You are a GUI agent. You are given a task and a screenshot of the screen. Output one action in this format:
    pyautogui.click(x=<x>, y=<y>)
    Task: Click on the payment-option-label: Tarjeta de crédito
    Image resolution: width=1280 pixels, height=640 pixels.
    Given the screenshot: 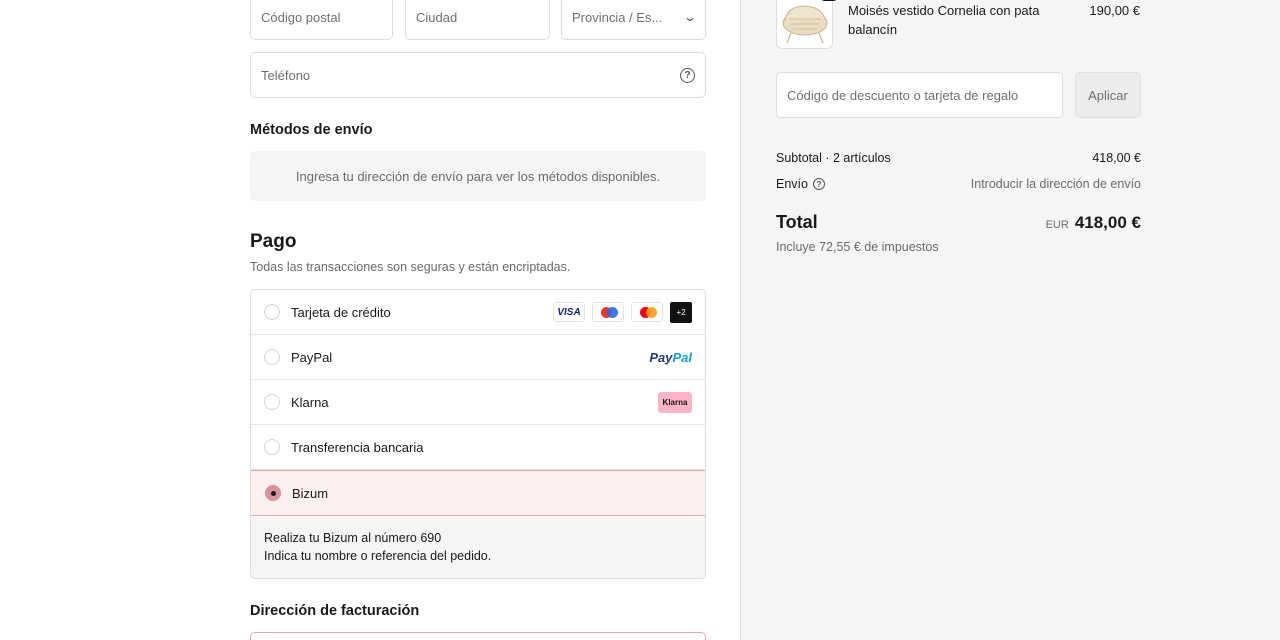 What is the action you would take?
    pyautogui.click(x=341, y=312)
    